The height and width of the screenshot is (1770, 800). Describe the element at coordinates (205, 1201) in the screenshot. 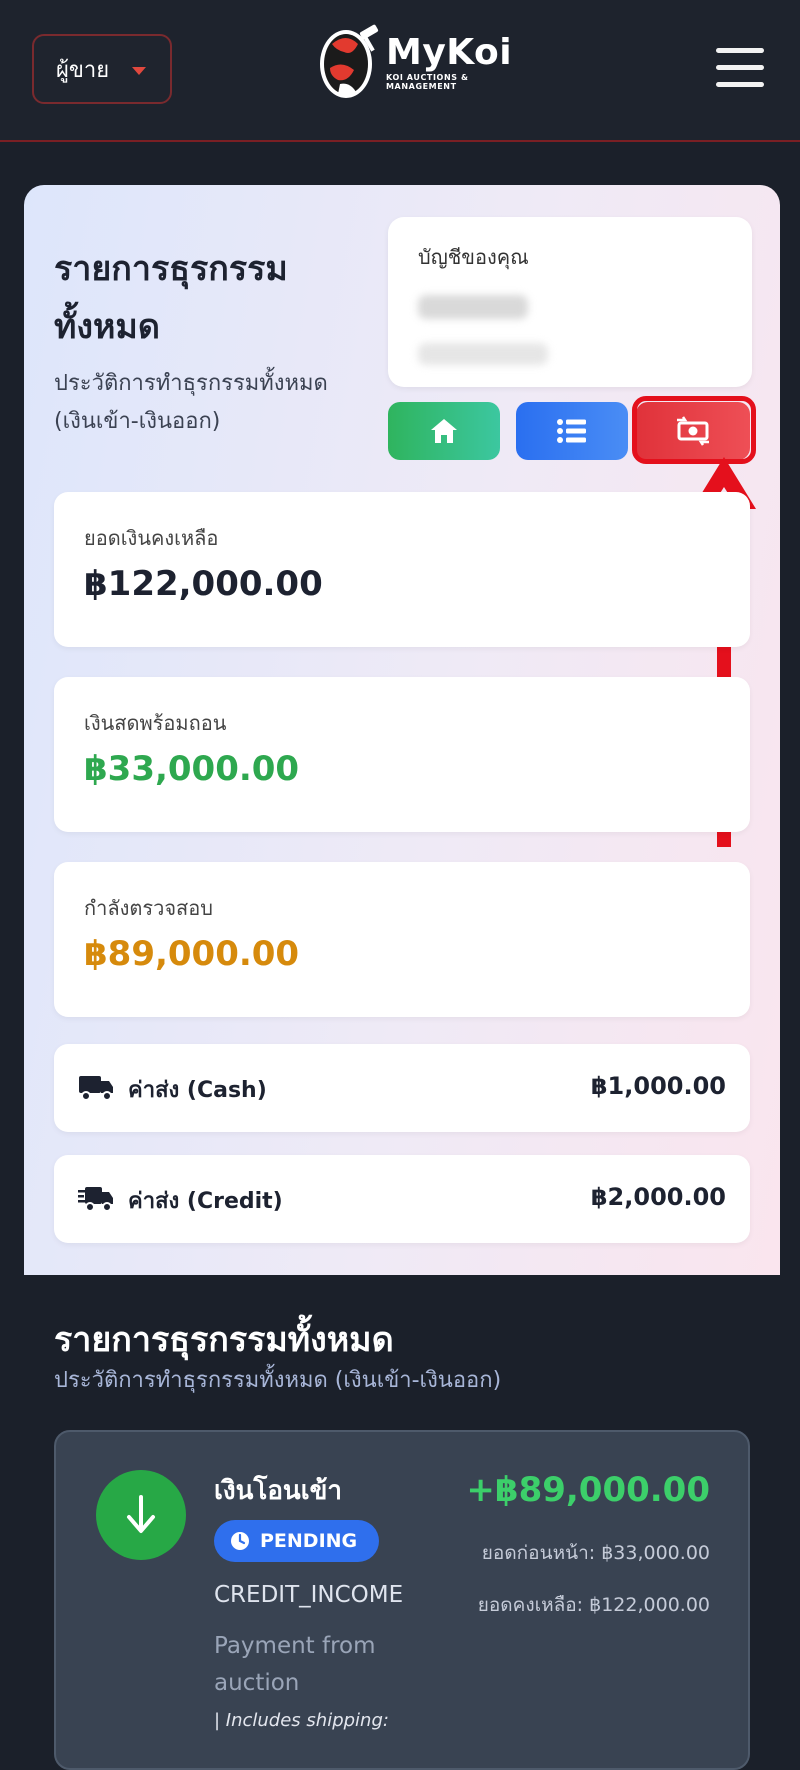

I see `shipping-label: ค่าส่ง (Credit)` at that location.